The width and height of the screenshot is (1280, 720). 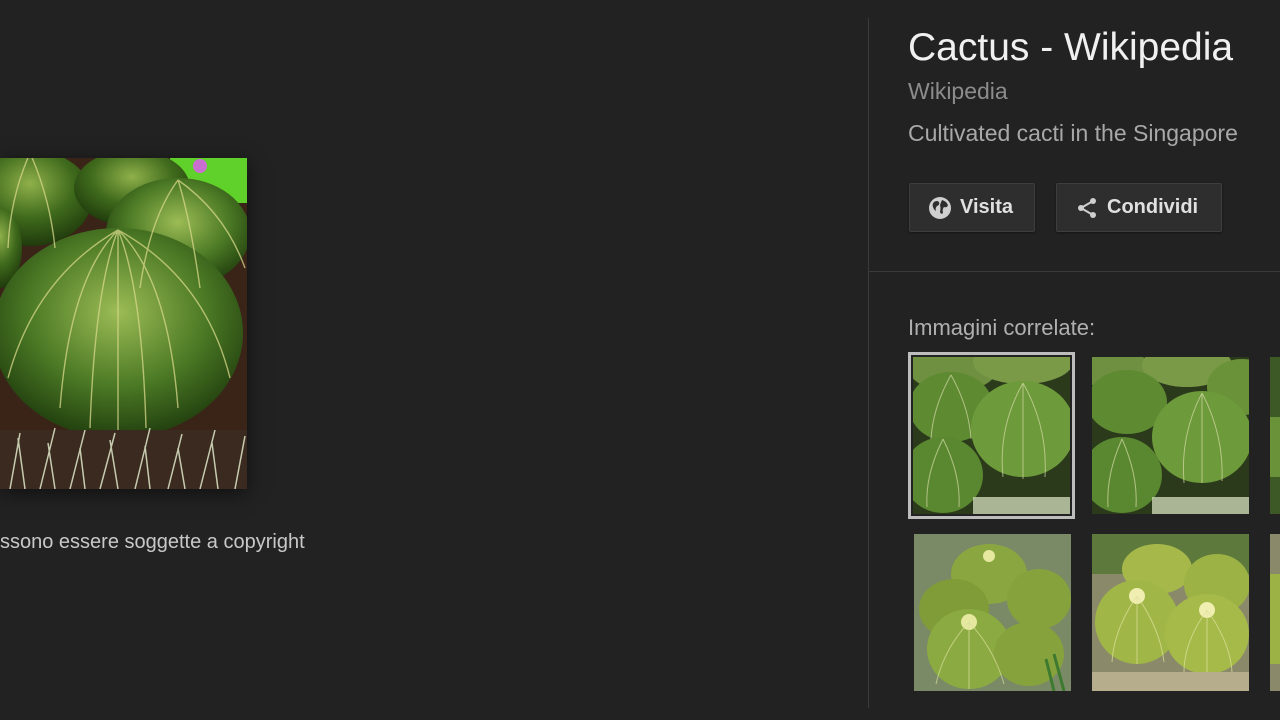 What do you see at coordinates (958, 91) in the screenshot?
I see `result-source: Wikipedia` at bounding box center [958, 91].